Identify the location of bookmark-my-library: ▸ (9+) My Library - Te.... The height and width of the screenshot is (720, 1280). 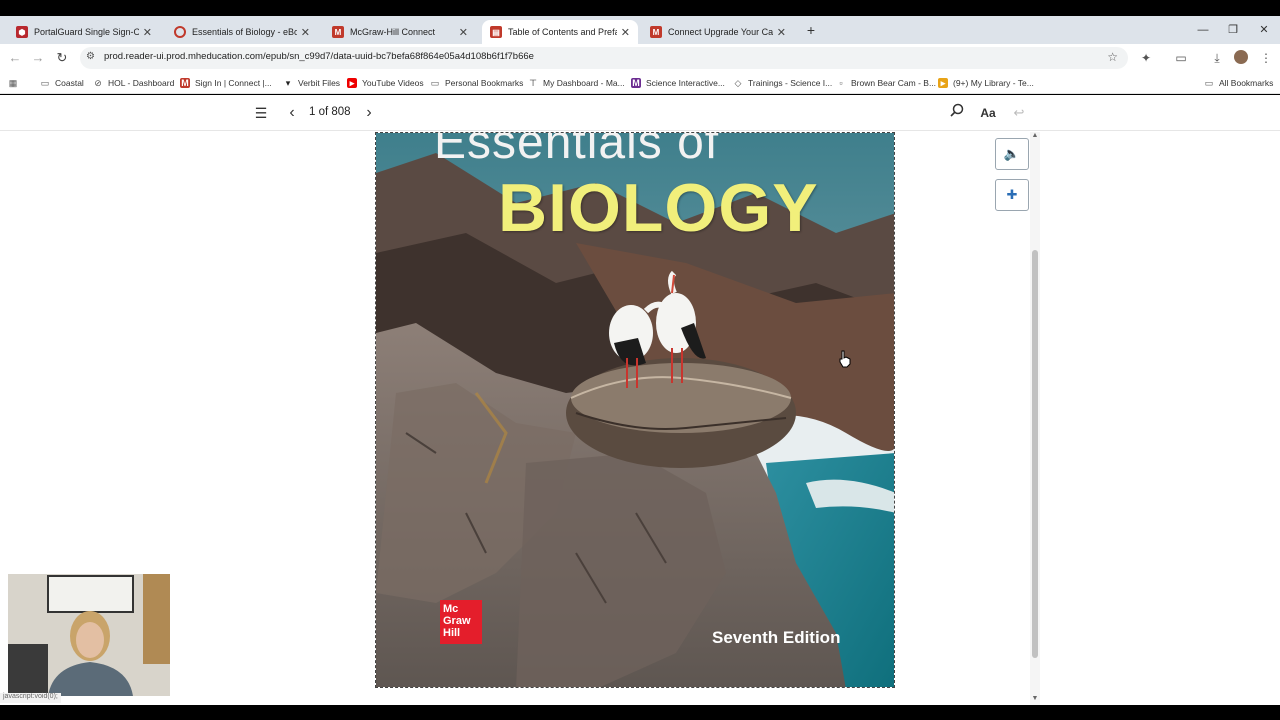
(986, 83).